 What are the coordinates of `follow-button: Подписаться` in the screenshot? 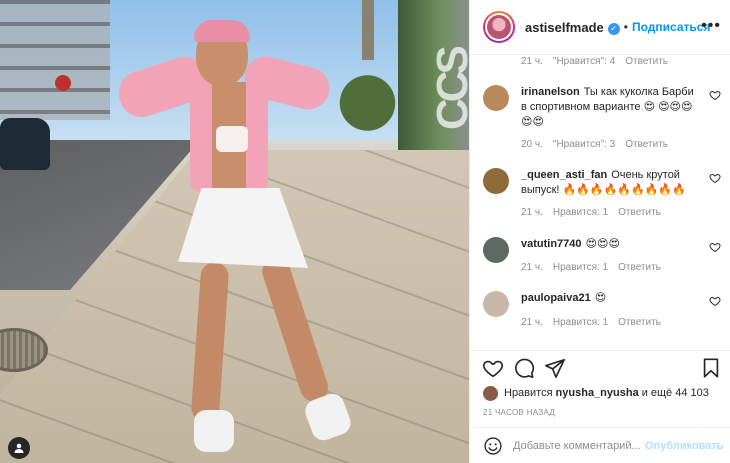 It's located at (671, 27).